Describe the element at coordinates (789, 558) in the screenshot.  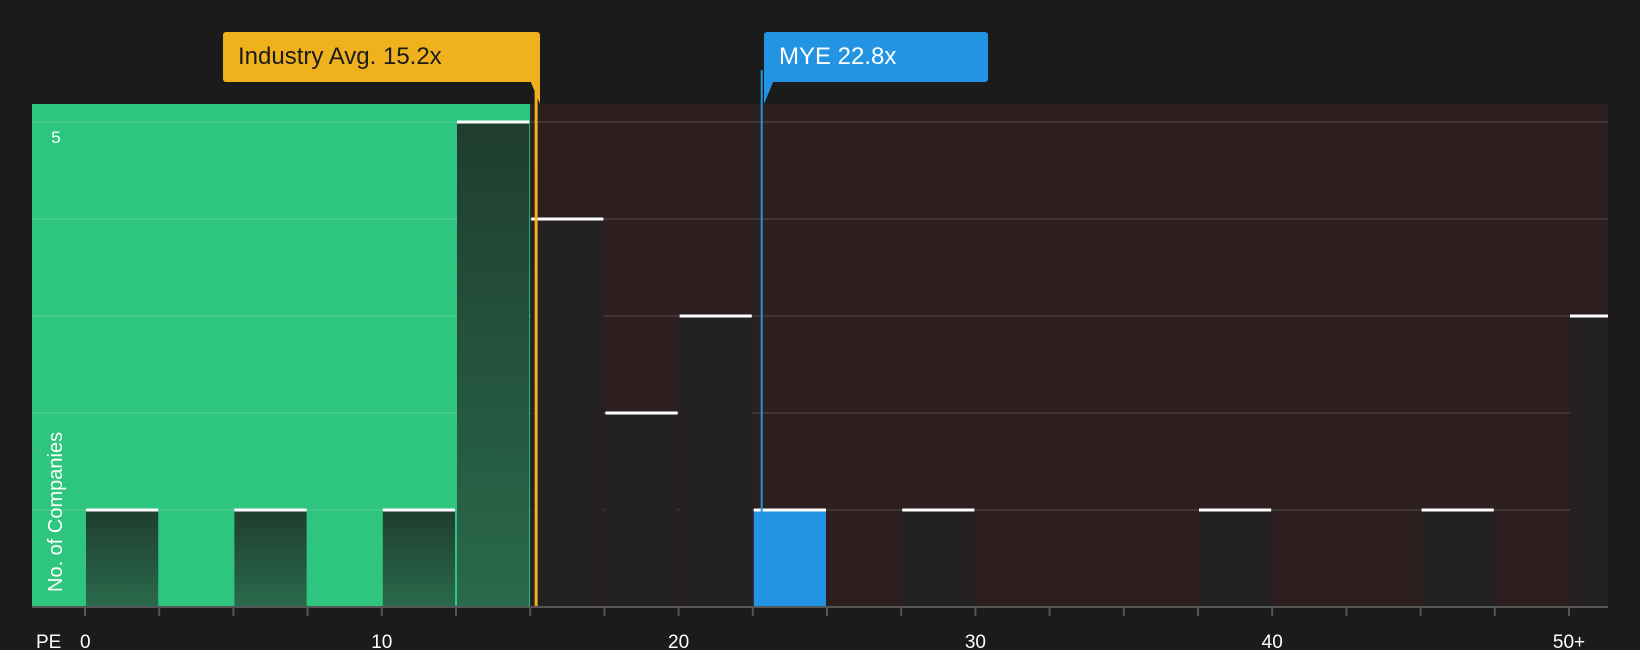
I see `histogram-bar-company` at that location.